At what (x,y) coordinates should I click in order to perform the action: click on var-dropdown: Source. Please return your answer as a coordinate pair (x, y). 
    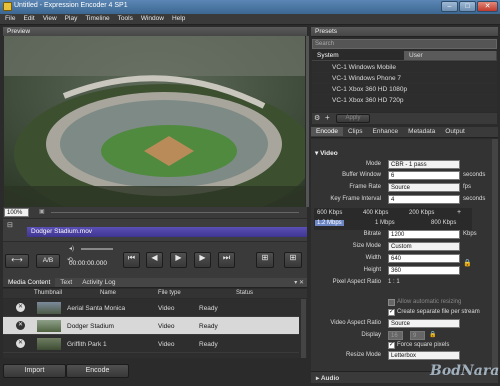
    Looking at the image, I should click on (424, 323).